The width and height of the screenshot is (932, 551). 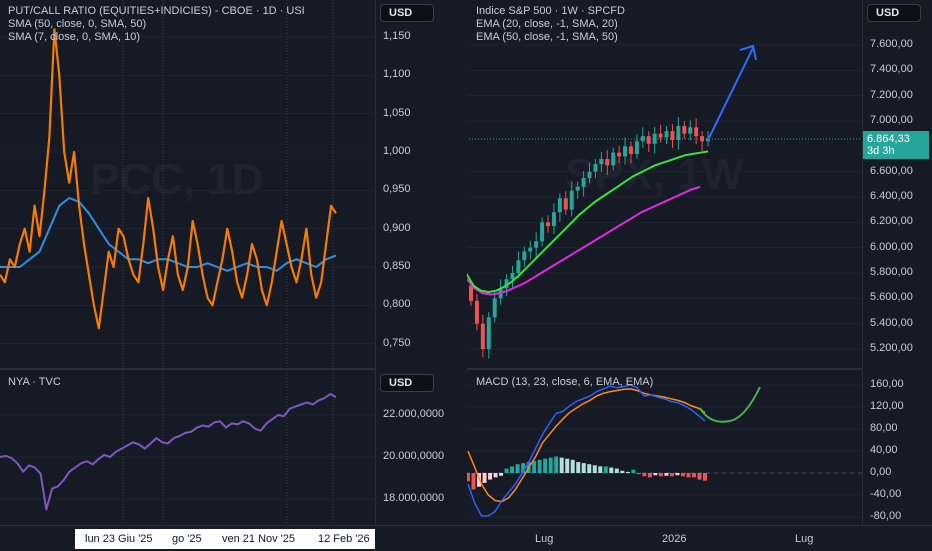 What do you see at coordinates (397, 342) in the screenshot?
I see `pcc-tick-label: 0,750` at bounding box center [397, 342].